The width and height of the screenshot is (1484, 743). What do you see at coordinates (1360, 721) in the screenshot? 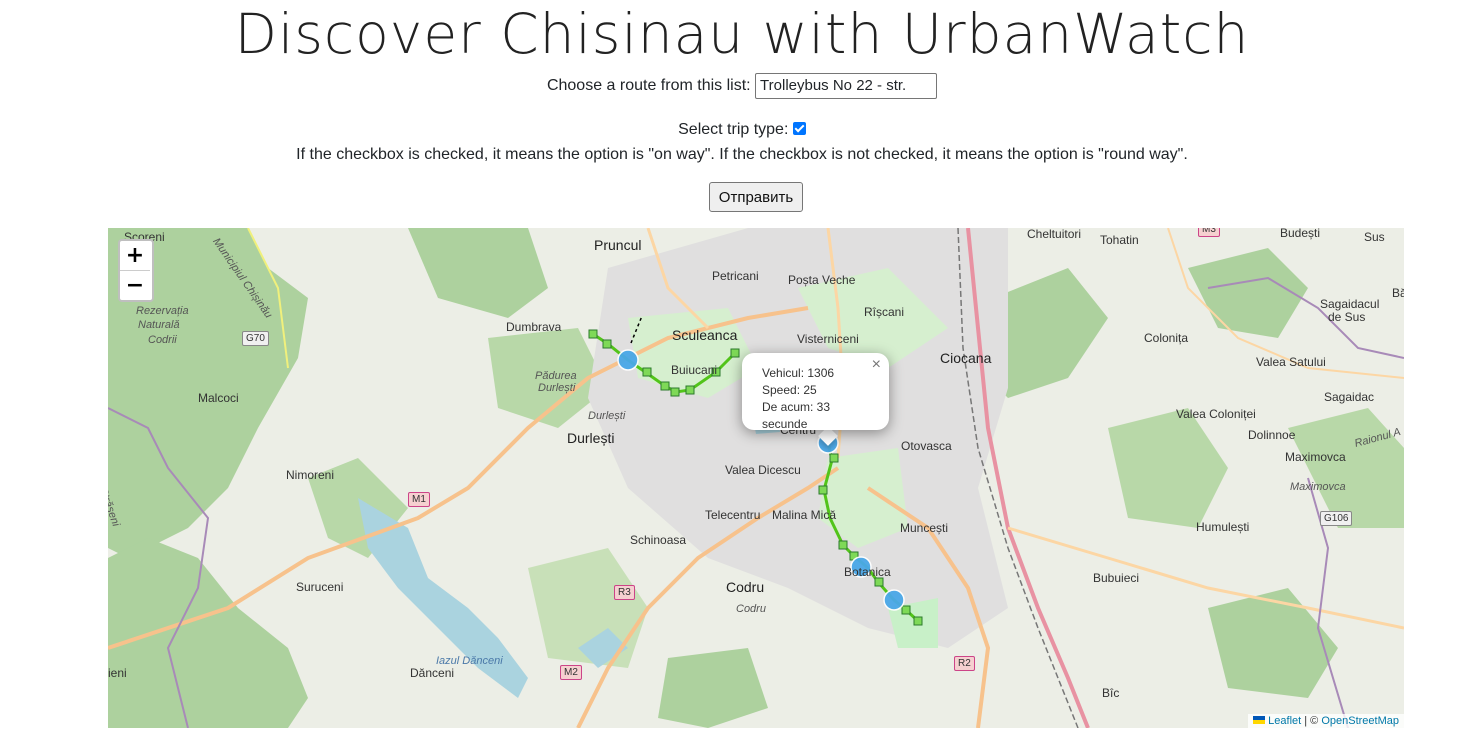
I see `osm-link: OpenStreetMap` at bounding box center [1360, 721].